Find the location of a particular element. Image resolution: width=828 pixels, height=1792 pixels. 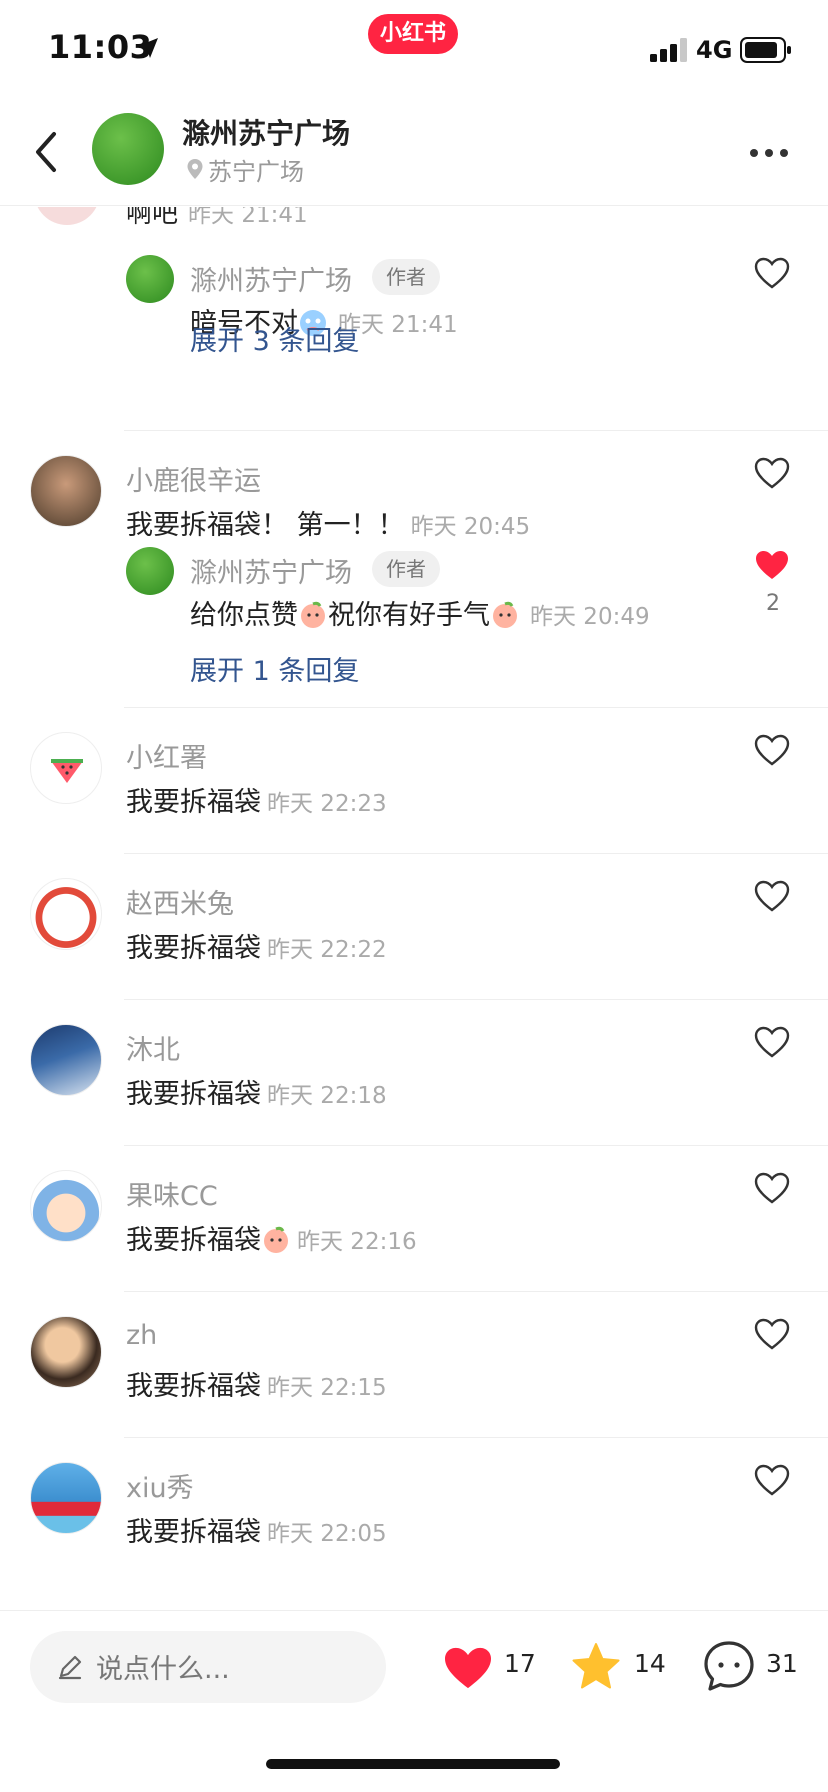

comment-author: 小红署 is located at coordinates (166, 755).